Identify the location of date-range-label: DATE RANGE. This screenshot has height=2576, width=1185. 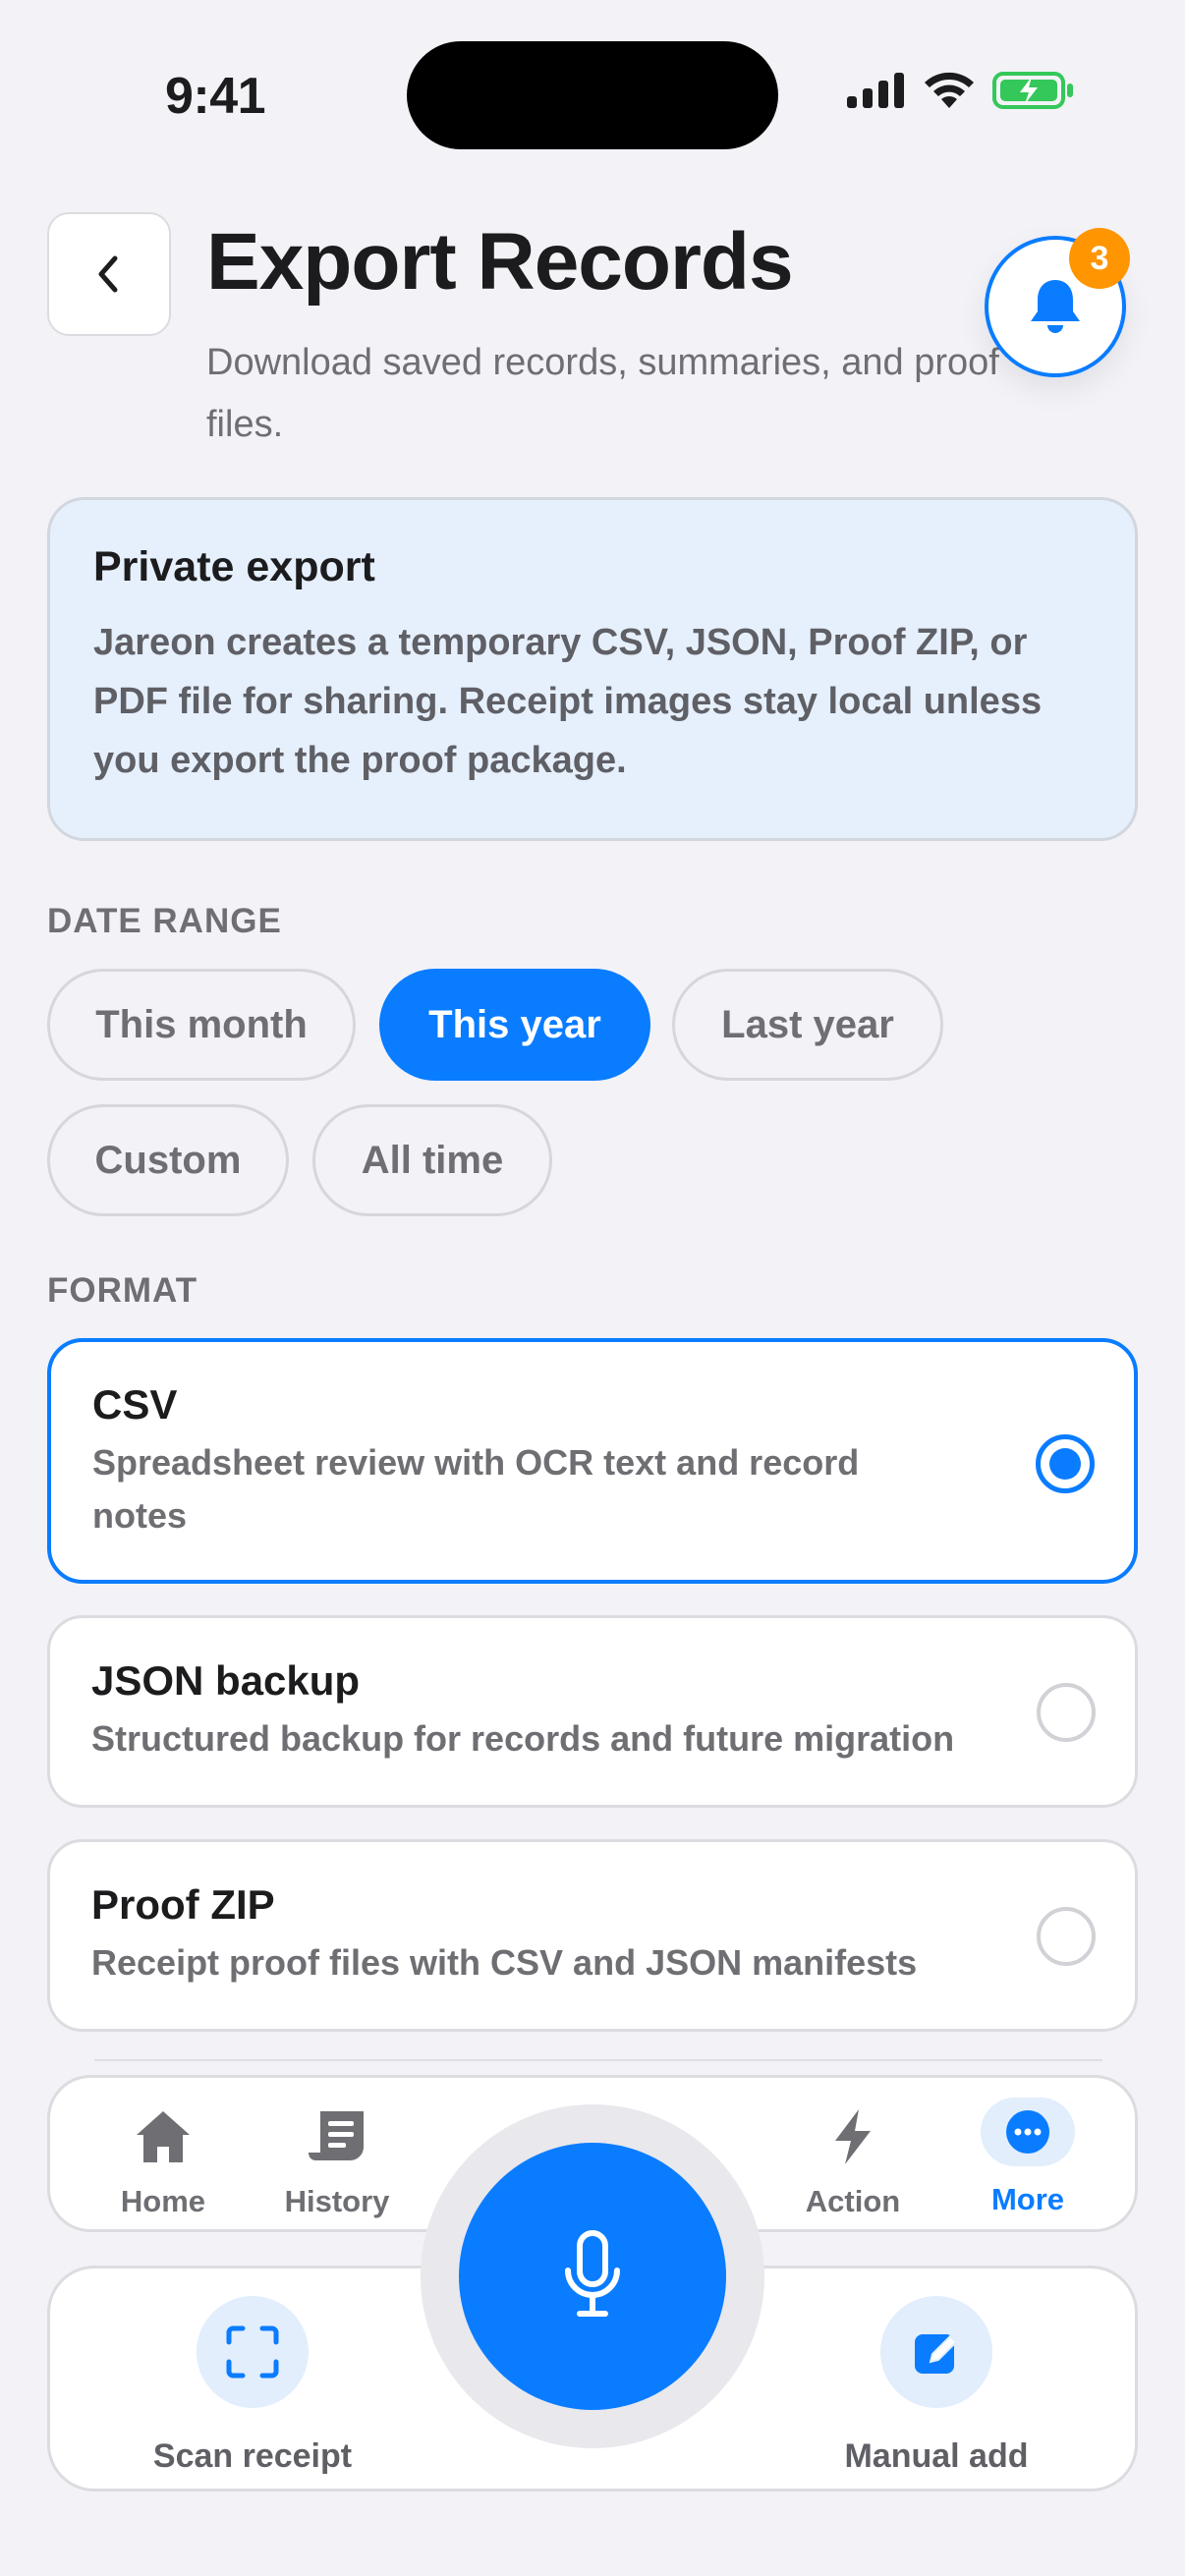
(165, 921).